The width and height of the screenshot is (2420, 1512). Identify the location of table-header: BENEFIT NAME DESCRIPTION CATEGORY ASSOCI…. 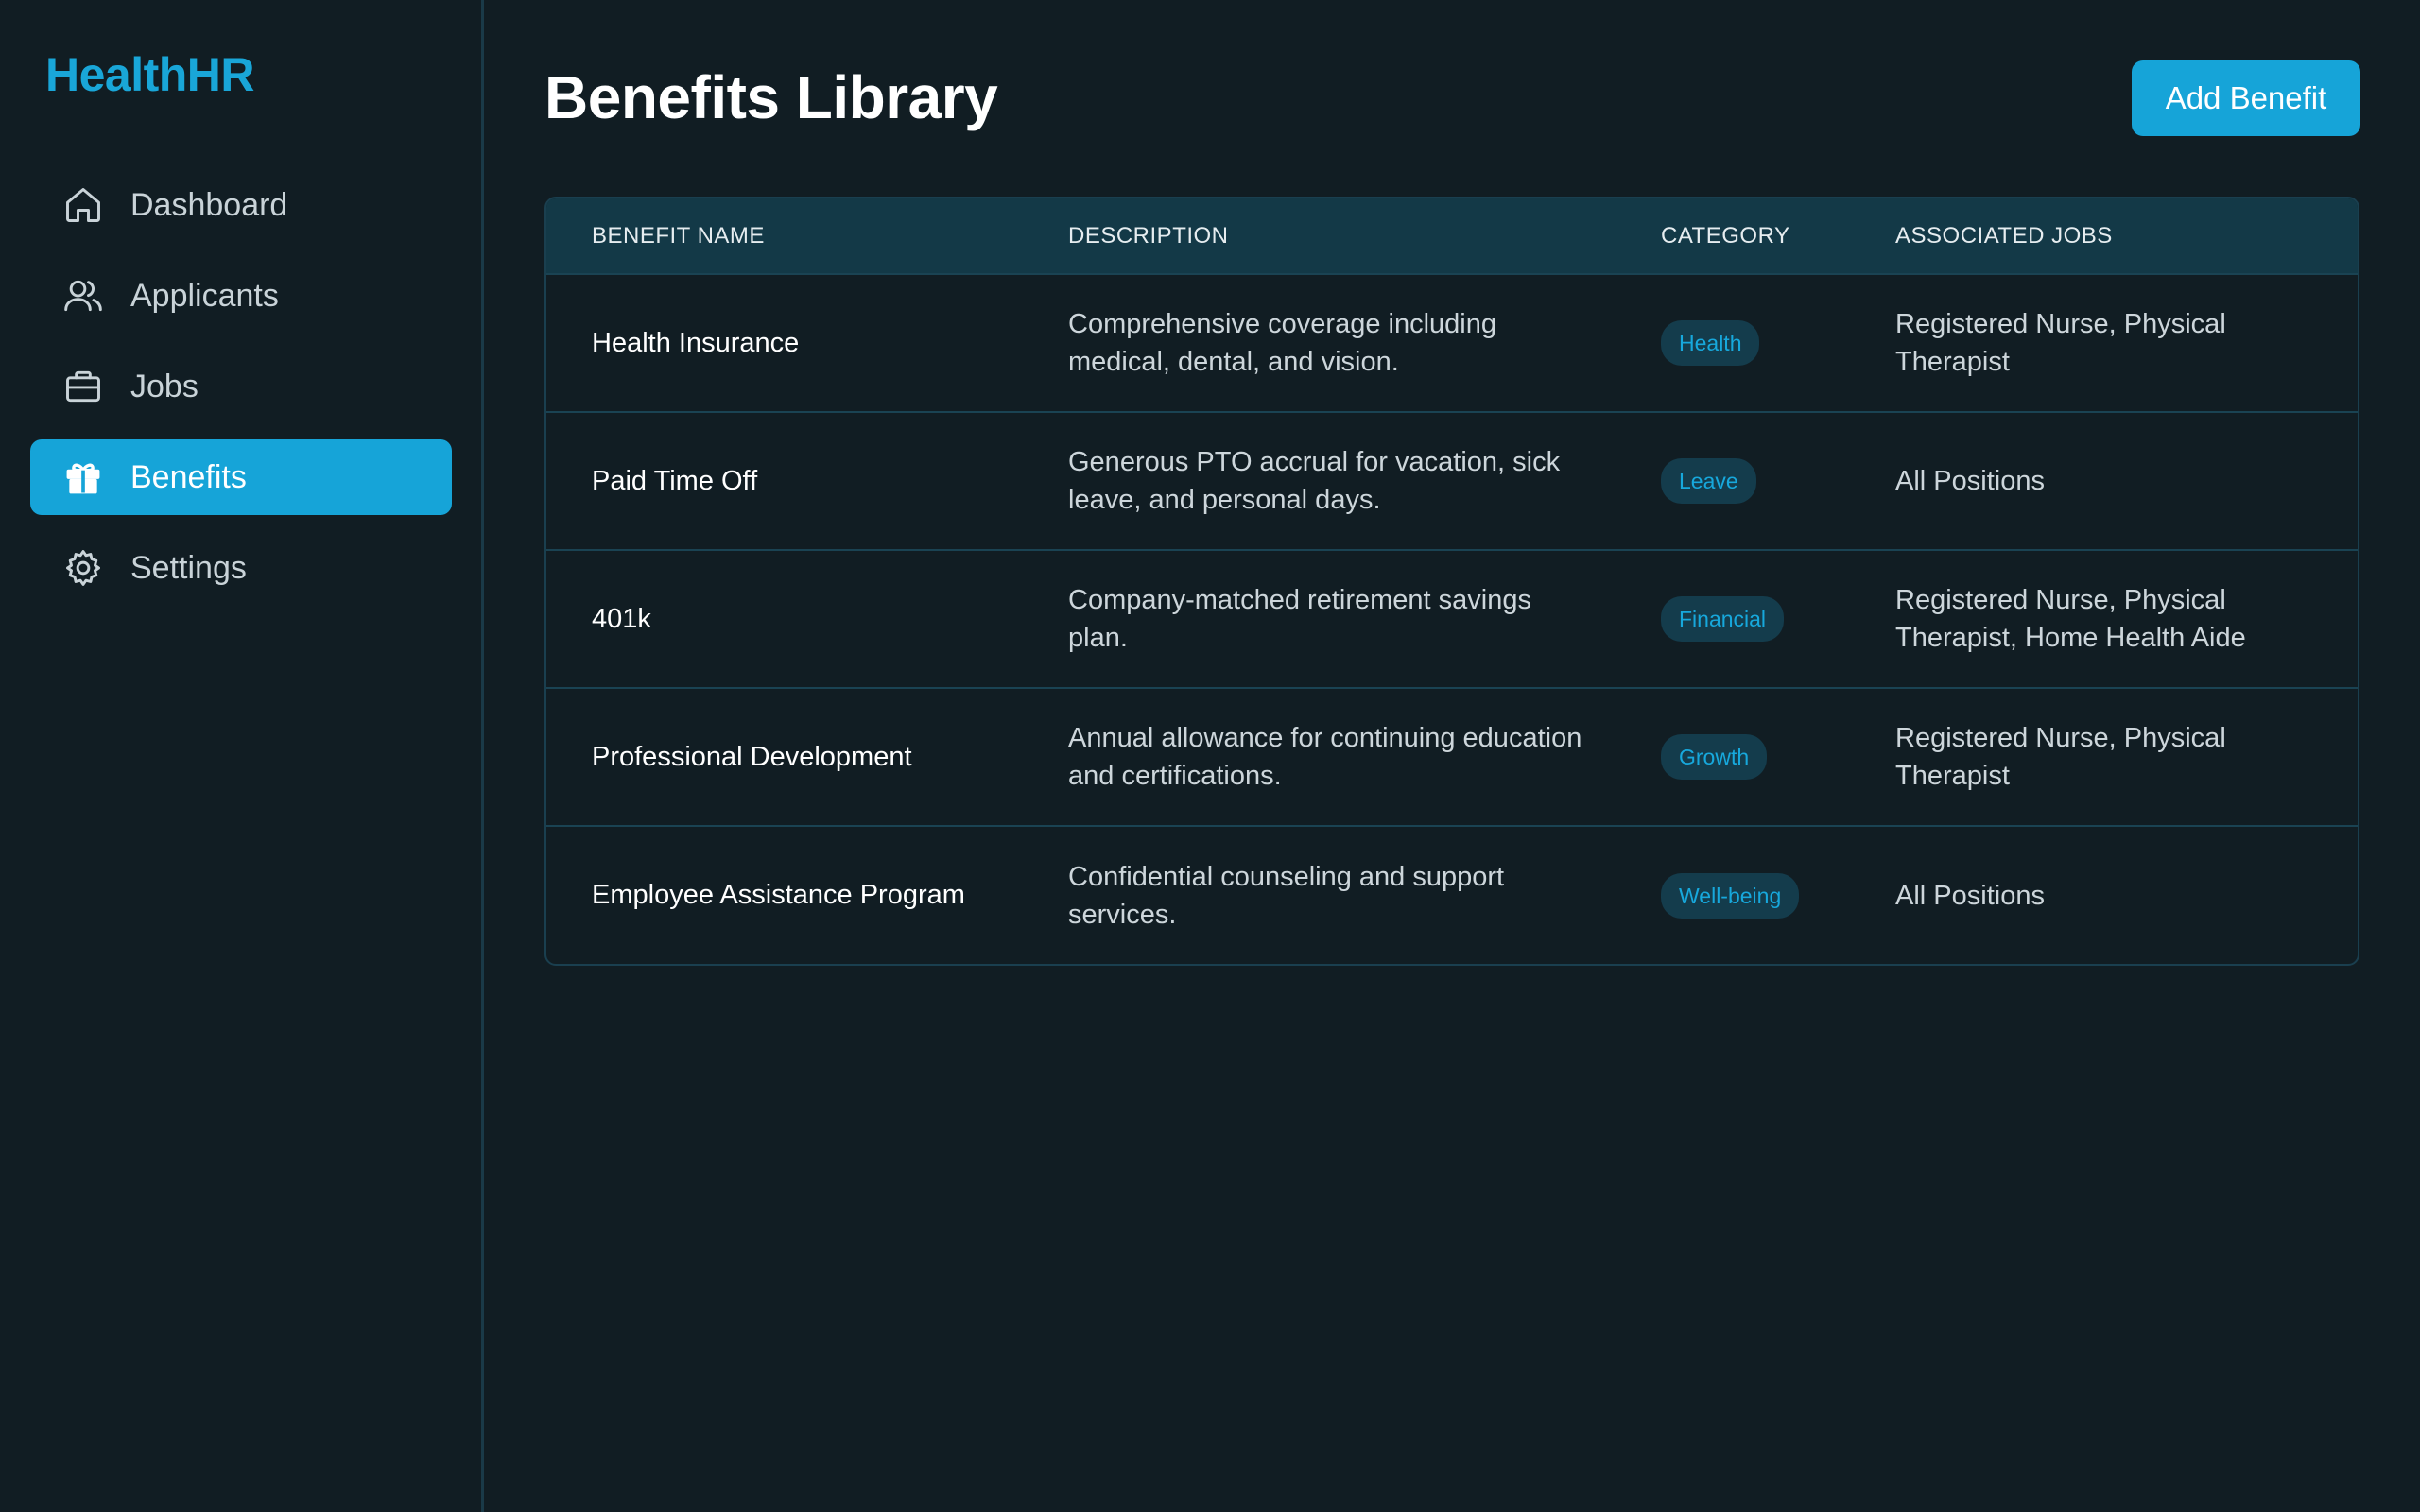
(1452, 236).